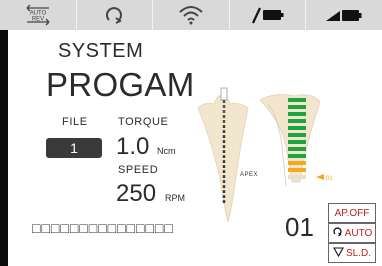 The height and width of the screenshot is (266, 382). Describe the element at coordinates (38, 20) in the screenshot. I see `svg-text: REV` at that location.